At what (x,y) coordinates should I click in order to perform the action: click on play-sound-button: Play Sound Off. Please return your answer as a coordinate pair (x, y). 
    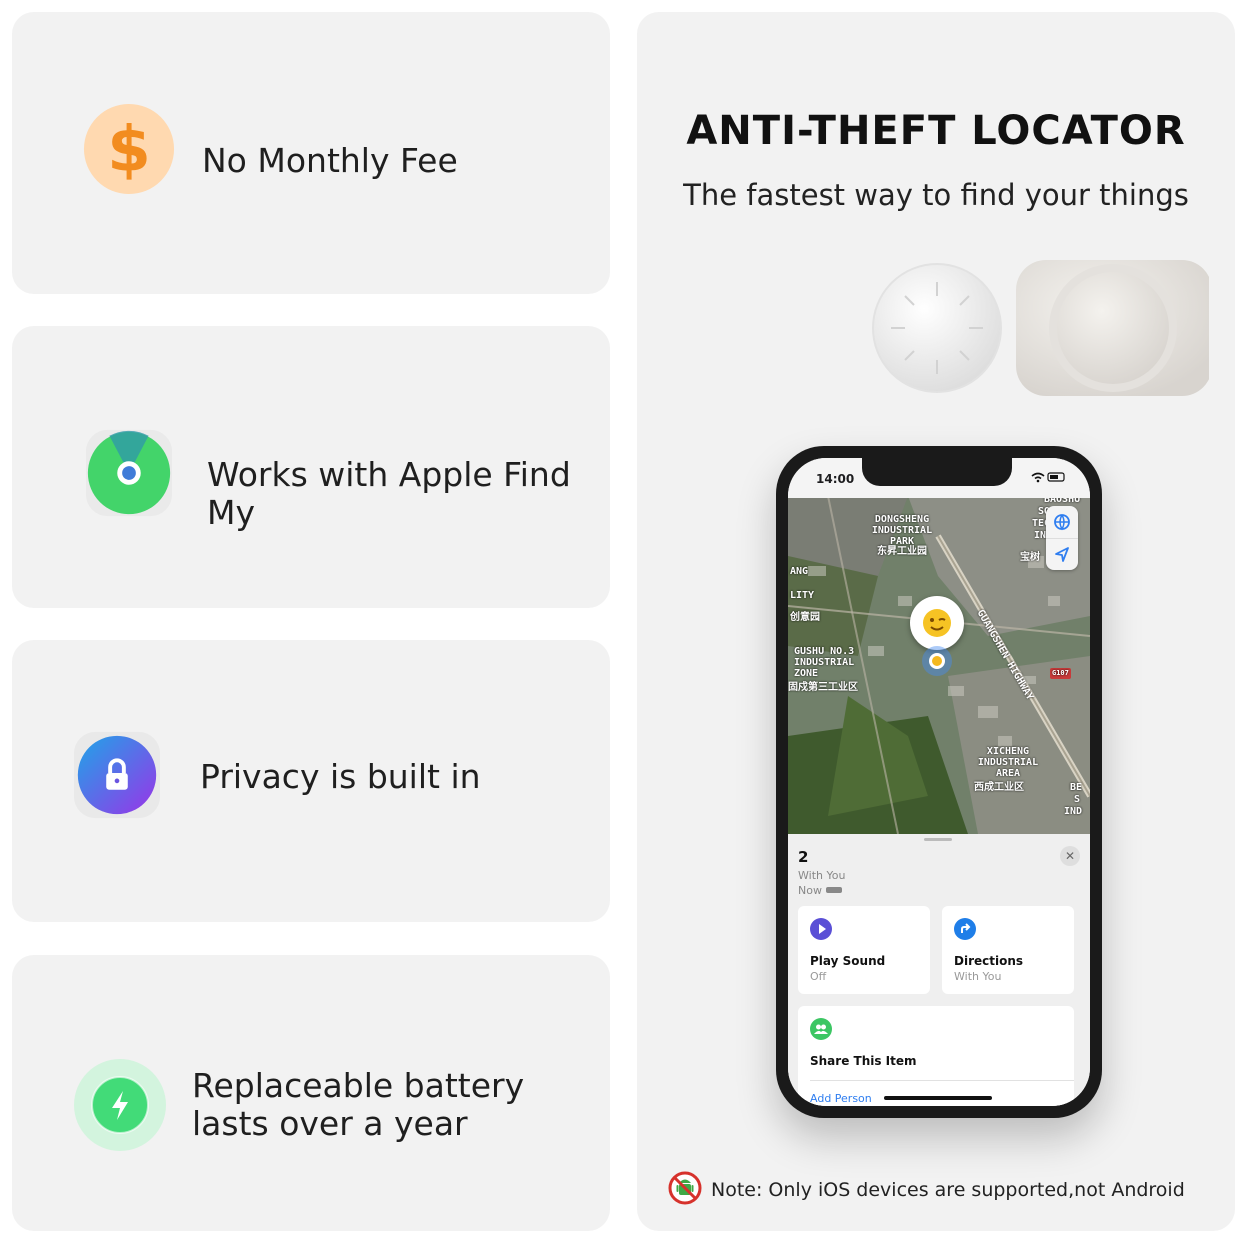
    Looking at the image, I should click on (864, 950).